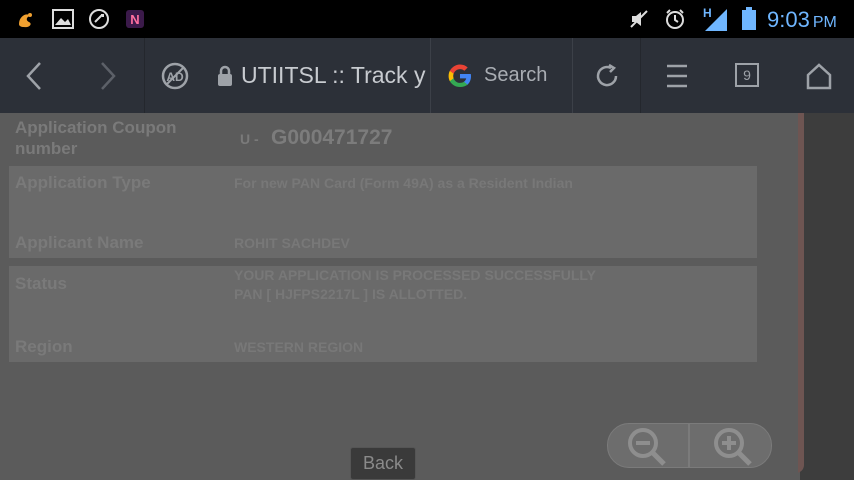  I want to click on back-nav-button, so click(34, 75).